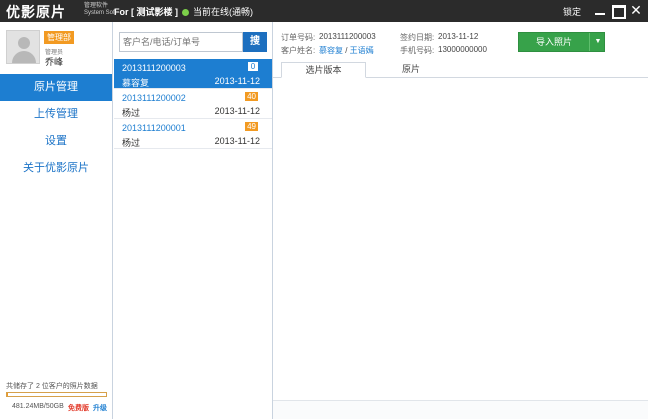 Image resolution: width=648 pixels, height=419 pixels. What do you see at coordinates (185, 12) in the screenshot?
I see `online-dot-icon` at bounding box center [185, 12].